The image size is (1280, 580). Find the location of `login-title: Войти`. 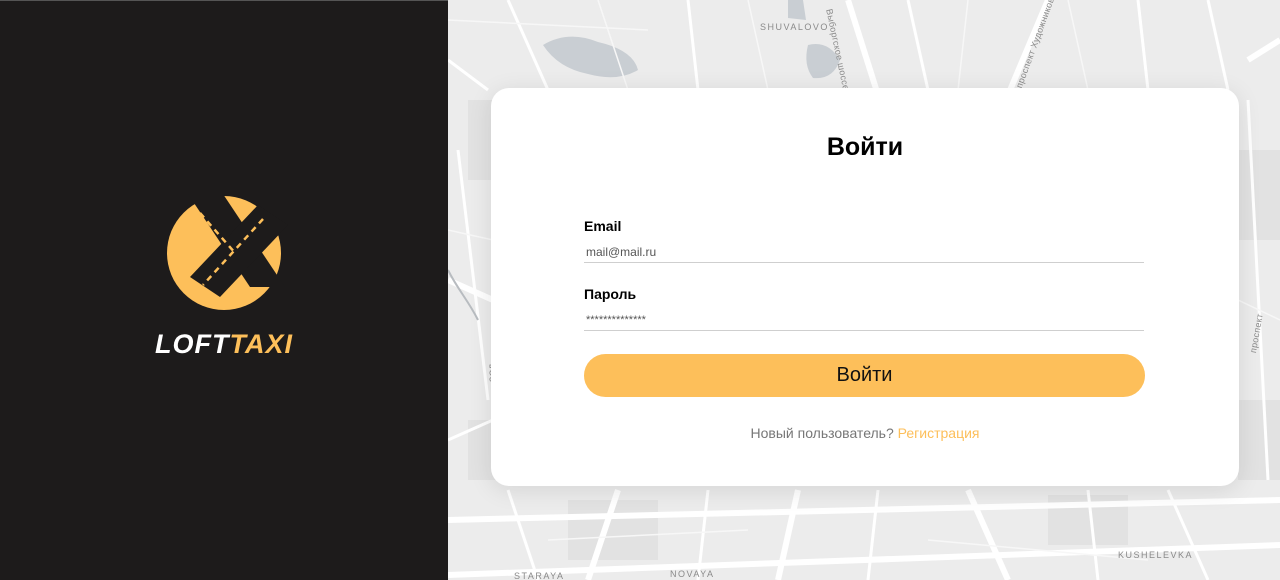

login-title: Войти is located at coordinates (865, 147).